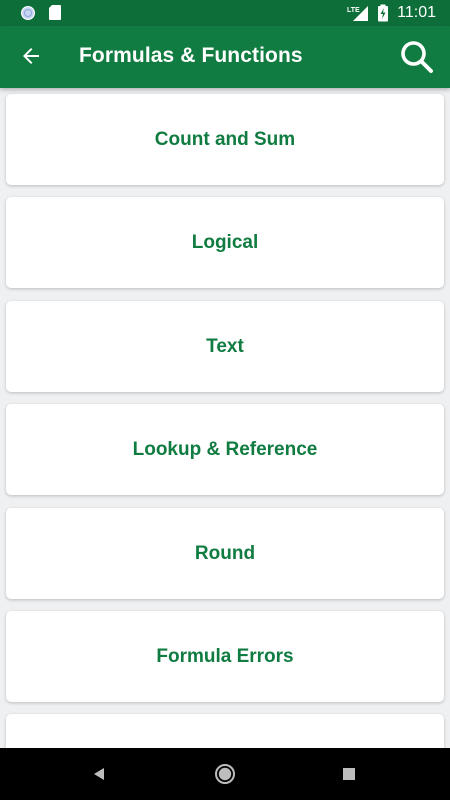 Image resolution: width=450 pixels, height=800 pixels. I want to click on category-card-formula-errors: Formula Errors, so click(225, 656).